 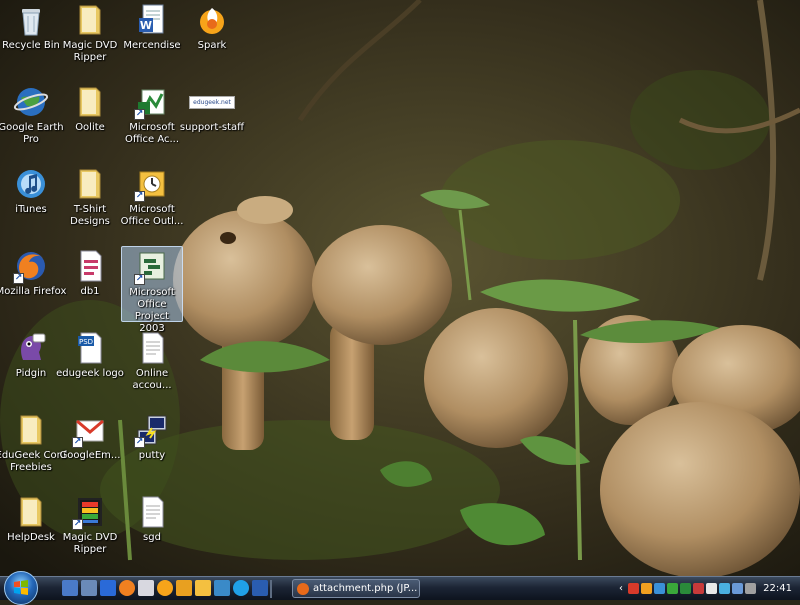 I want to click on tray-volume-muted-icon, so click(x=750, y=588).